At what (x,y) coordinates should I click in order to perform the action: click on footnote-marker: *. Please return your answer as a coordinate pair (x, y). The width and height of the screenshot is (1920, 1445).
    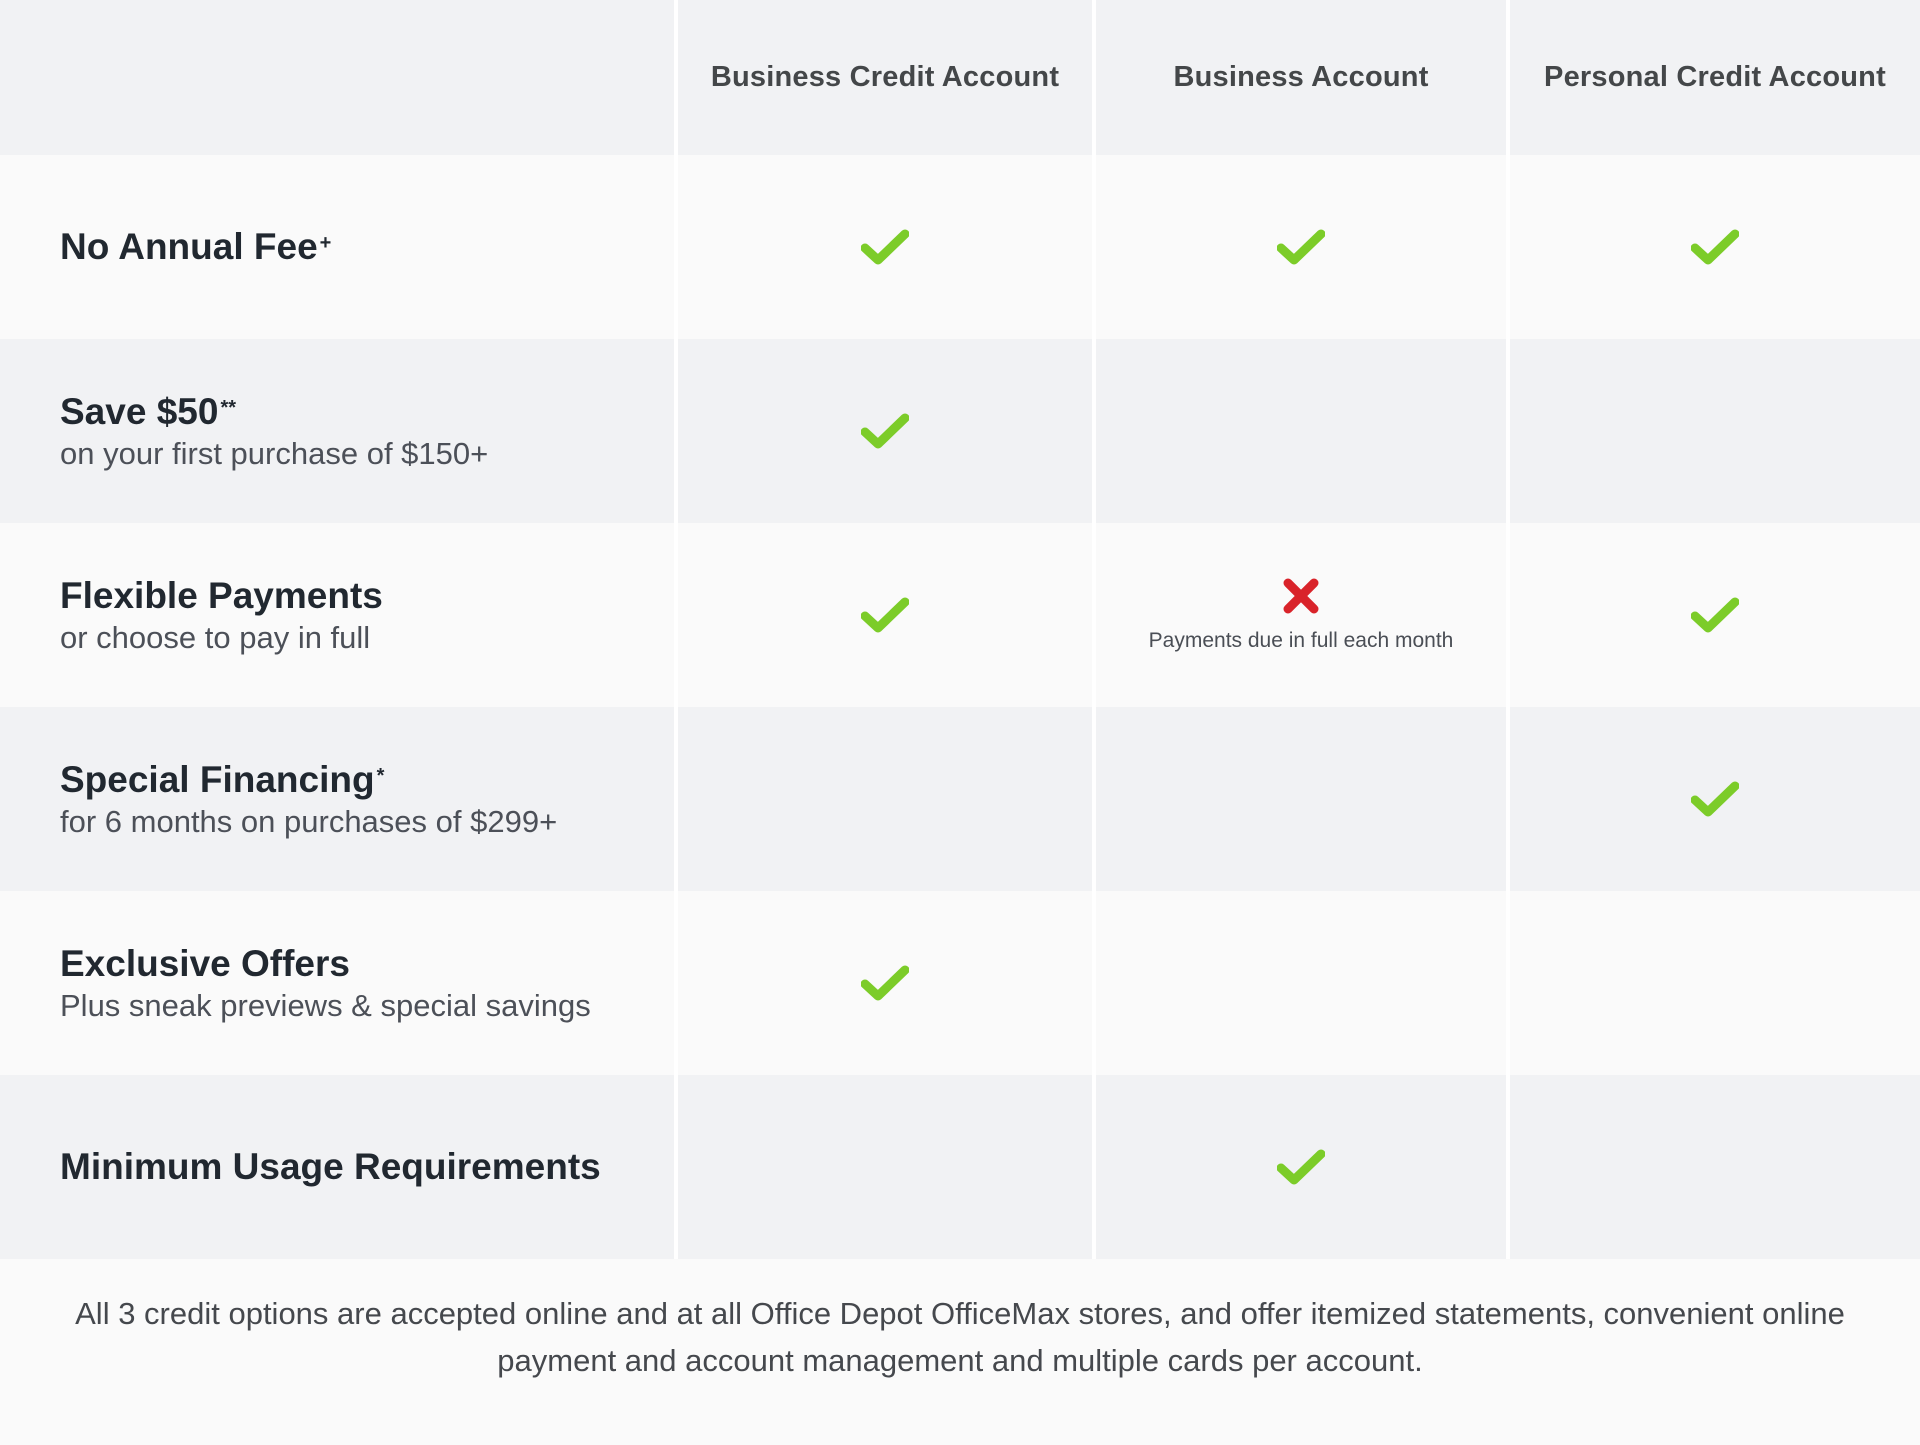
    Looking at the image, I should click on (380, 776).